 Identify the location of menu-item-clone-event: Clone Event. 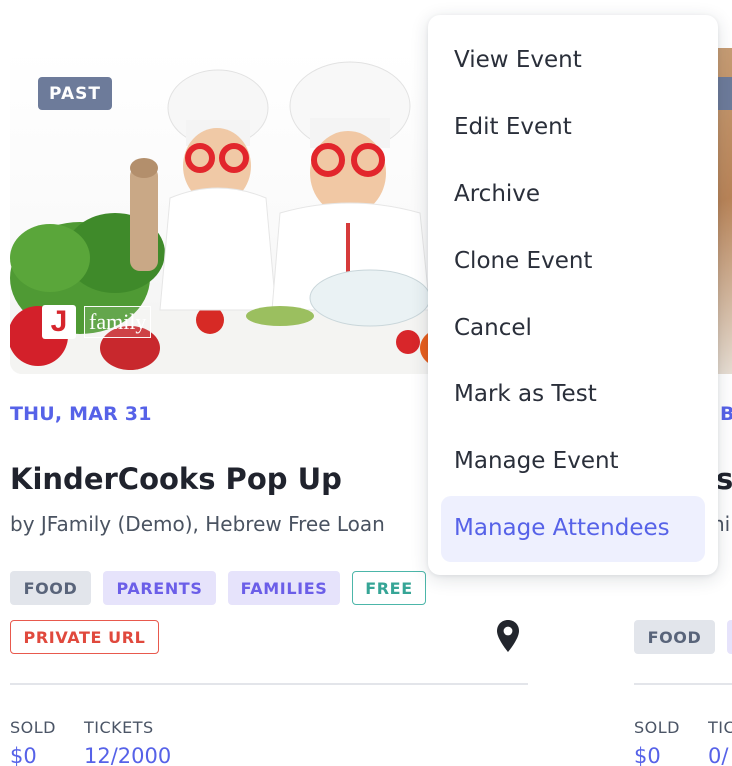
(523, 261).